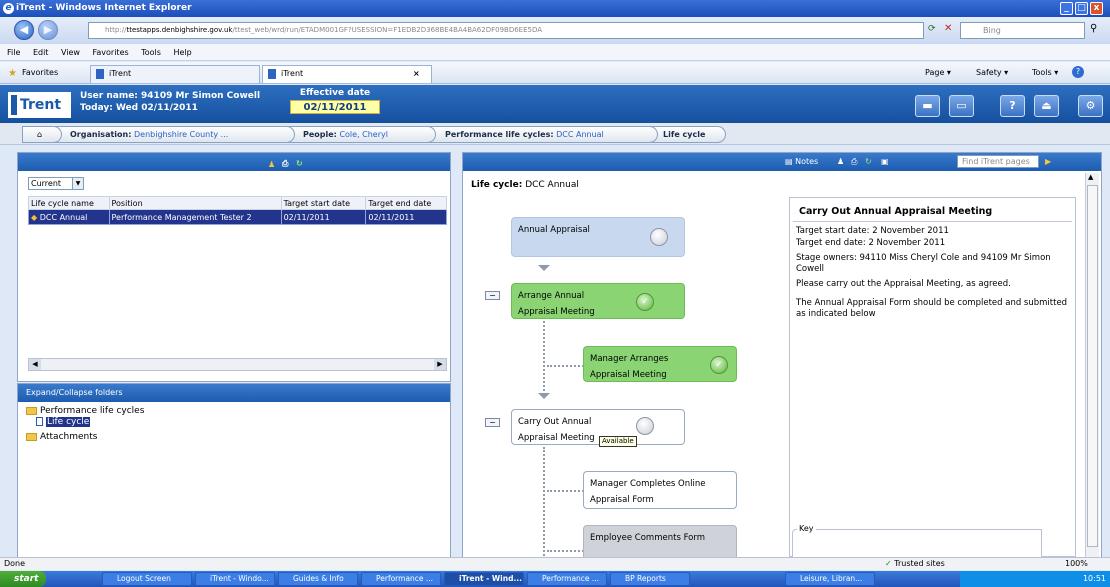 The height and width of the screenshot is (587, 1110). Describe the element at coordinates (647, 538) in the screenshot. I see `stage-label: Employee Comments Form` at that location.